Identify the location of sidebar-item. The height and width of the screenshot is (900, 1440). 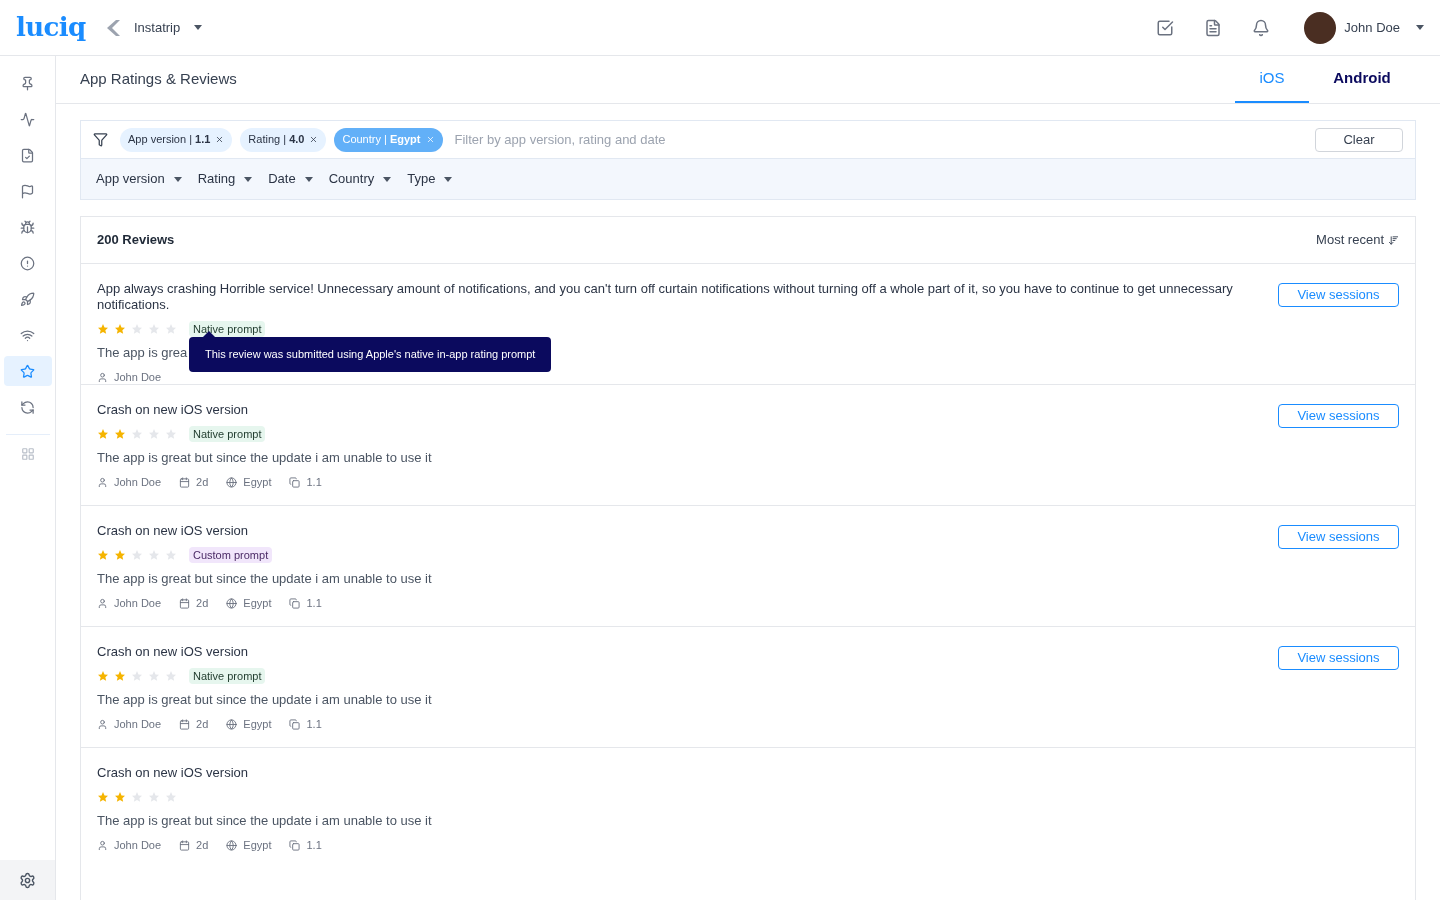
(27, 371).